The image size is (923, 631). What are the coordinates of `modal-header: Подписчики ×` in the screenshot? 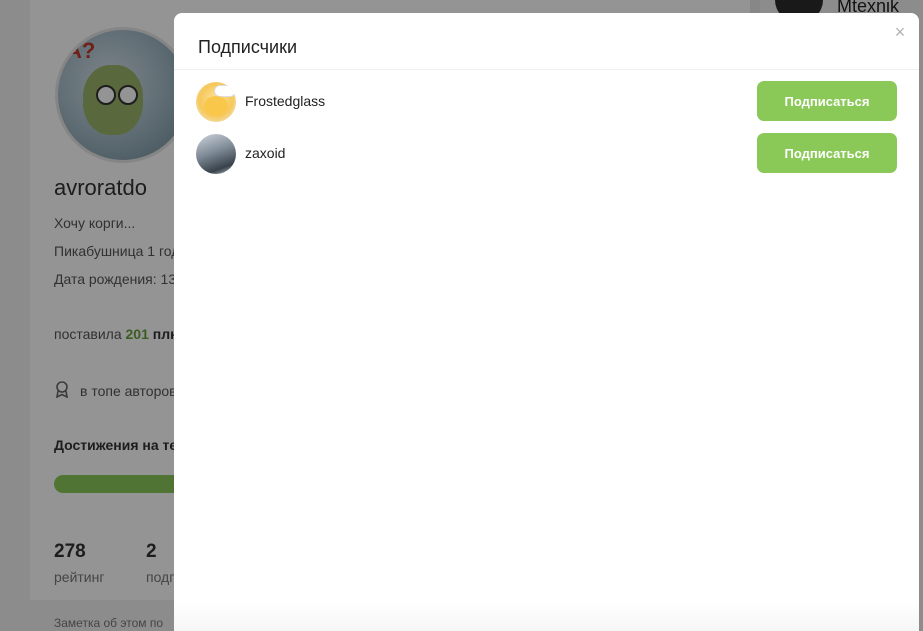 It's located at (546, 41).